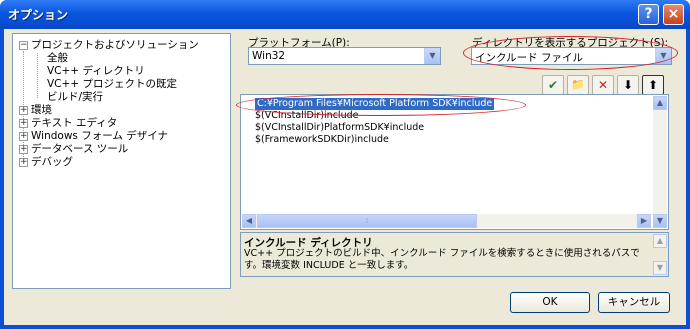 This screenshot has height=329, width=690. Describe the element at coordinates (339, 128) in the screenshot. I see `list-item: $(VCInstallDir)PlatformSDK¥include` at that location.